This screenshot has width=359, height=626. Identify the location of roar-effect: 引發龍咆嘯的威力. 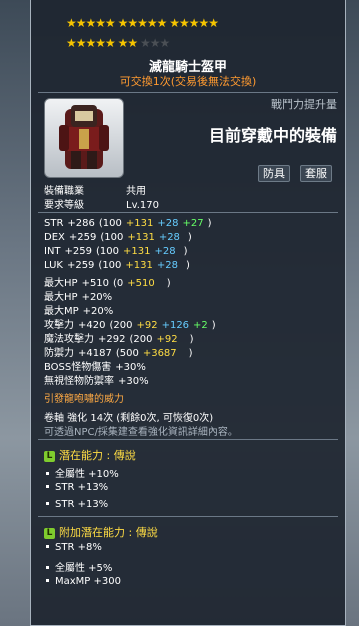
(84, 399).